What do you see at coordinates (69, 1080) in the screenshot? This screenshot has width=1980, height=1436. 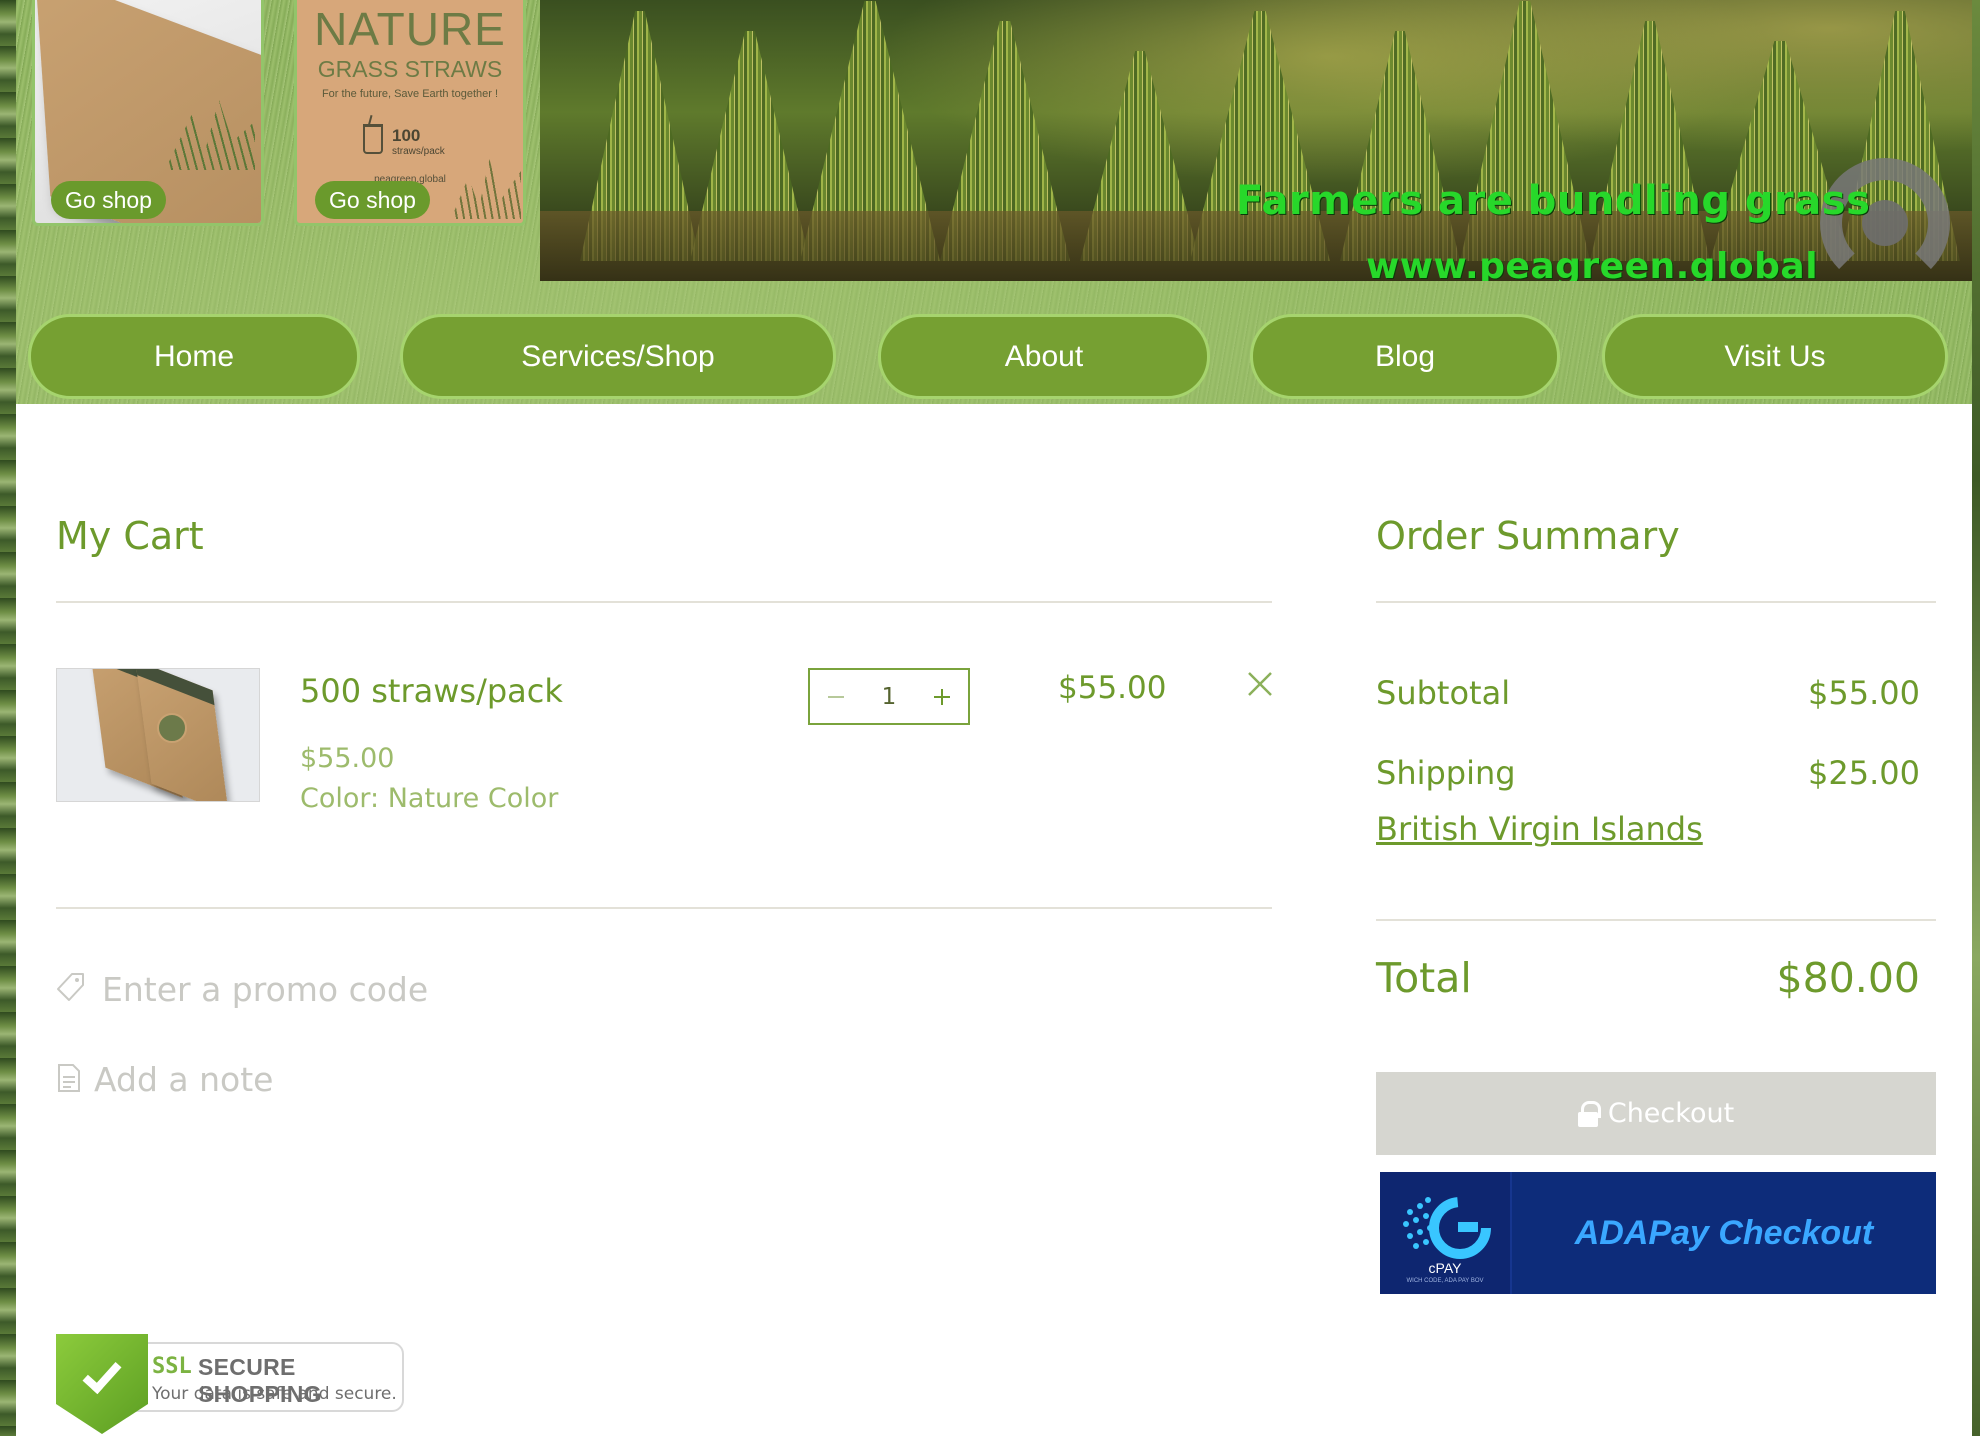 I see `note-icon` at bounding box center [69, 1080].